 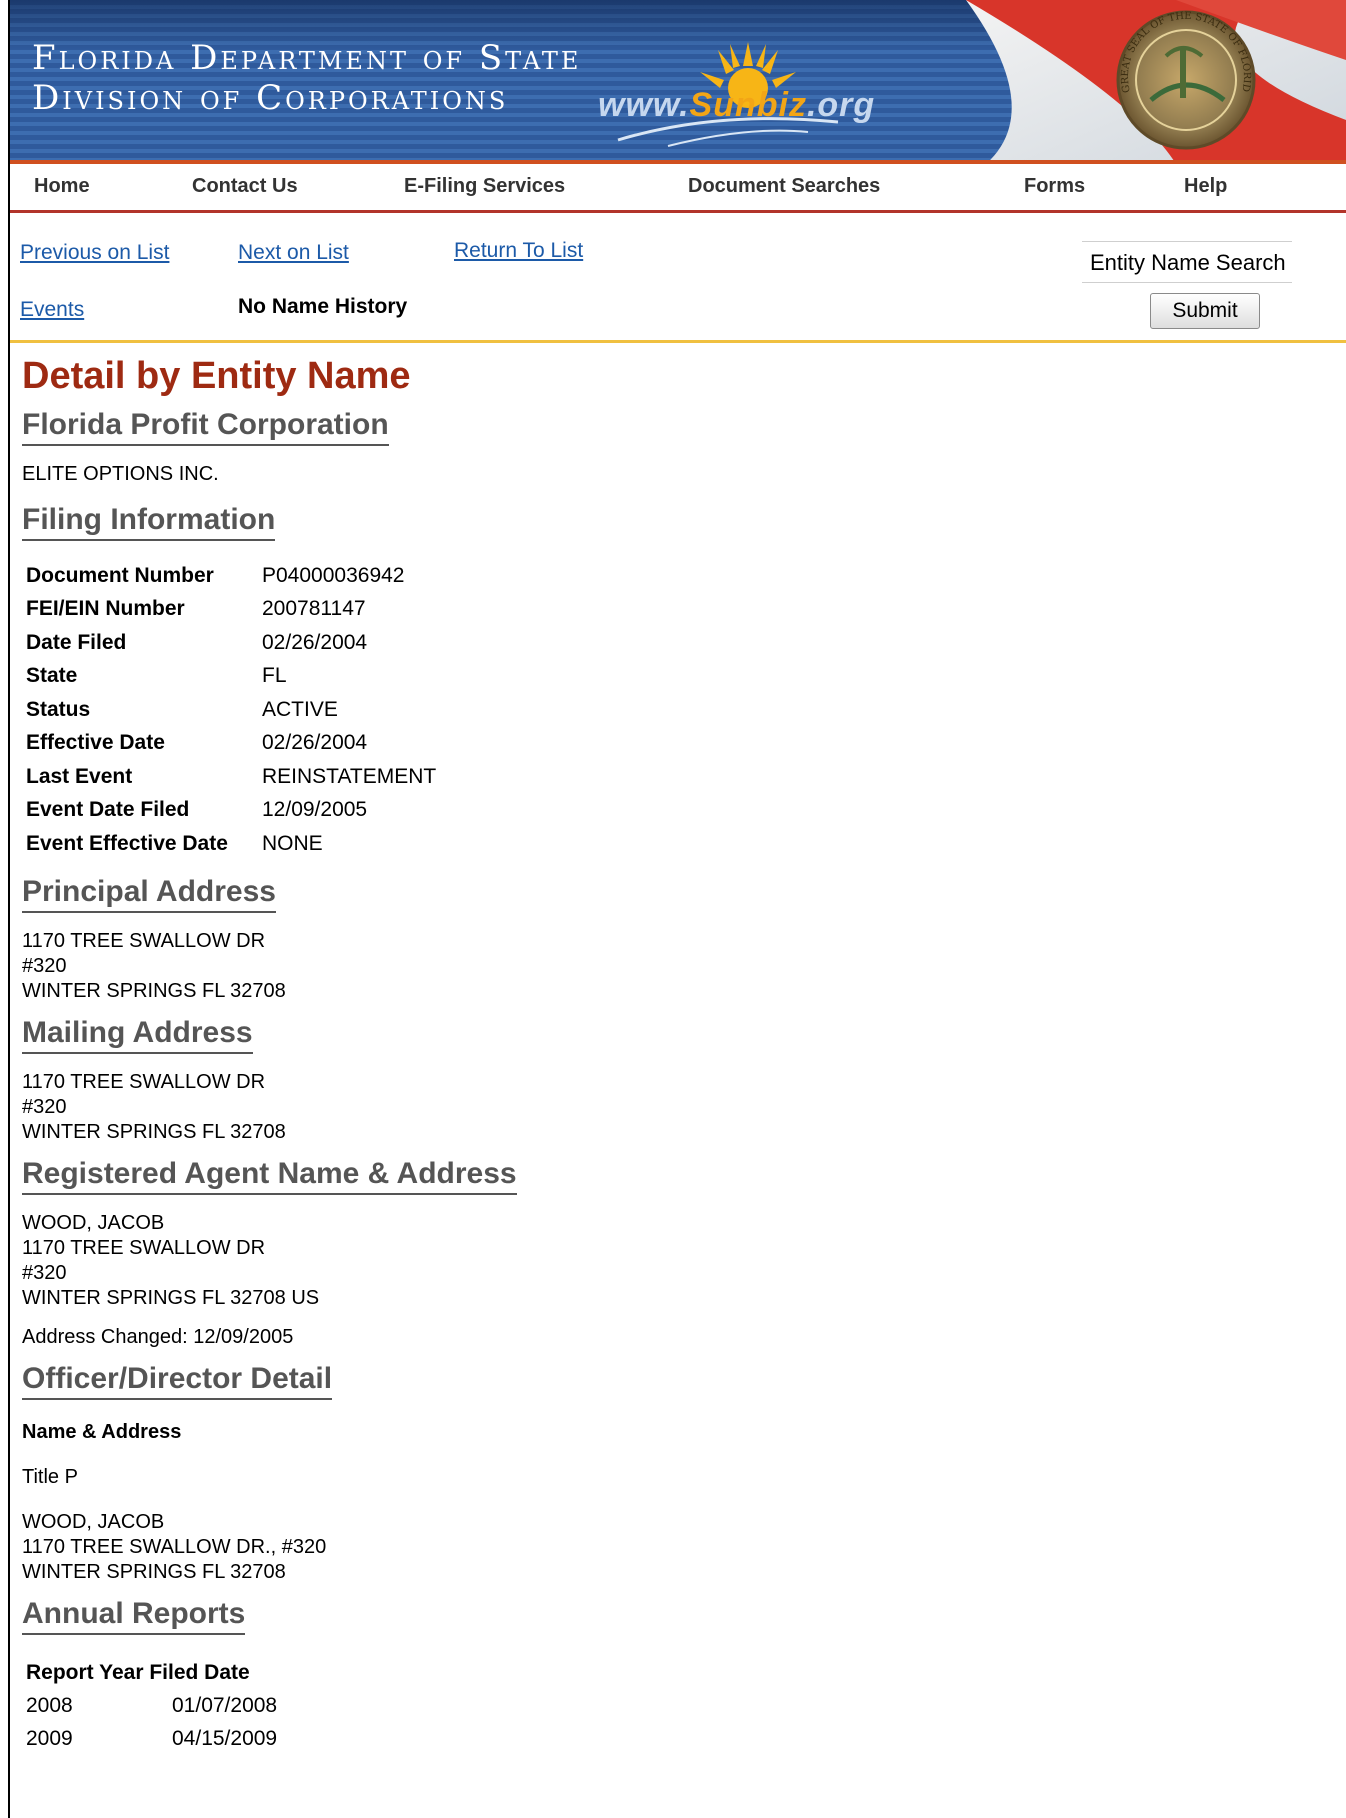 I want to click on filing-information-heading: Filing Information, so click(x=149, y=522).